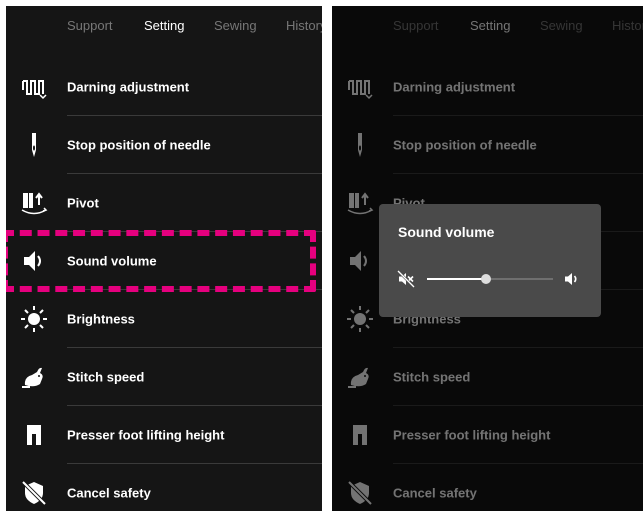 This screenshot has width=643, height=511. What do you see at coordinates (235, 25) in the screenshot?
I see `tab-sewing: Sewing` at bounding box center [235, 25].